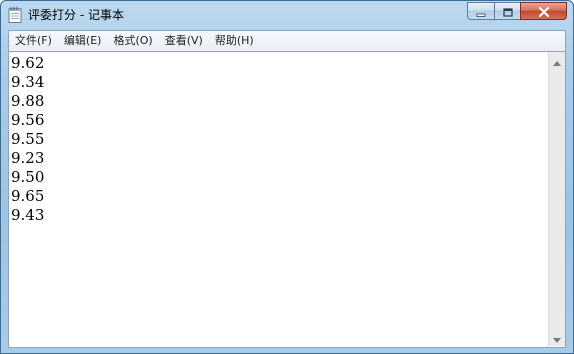 The width and height of the screenshot is (574, 354). Describe the element at coordinates (33, 40) in the screenshot. I see `menu-file: 文件(F)` at that location.